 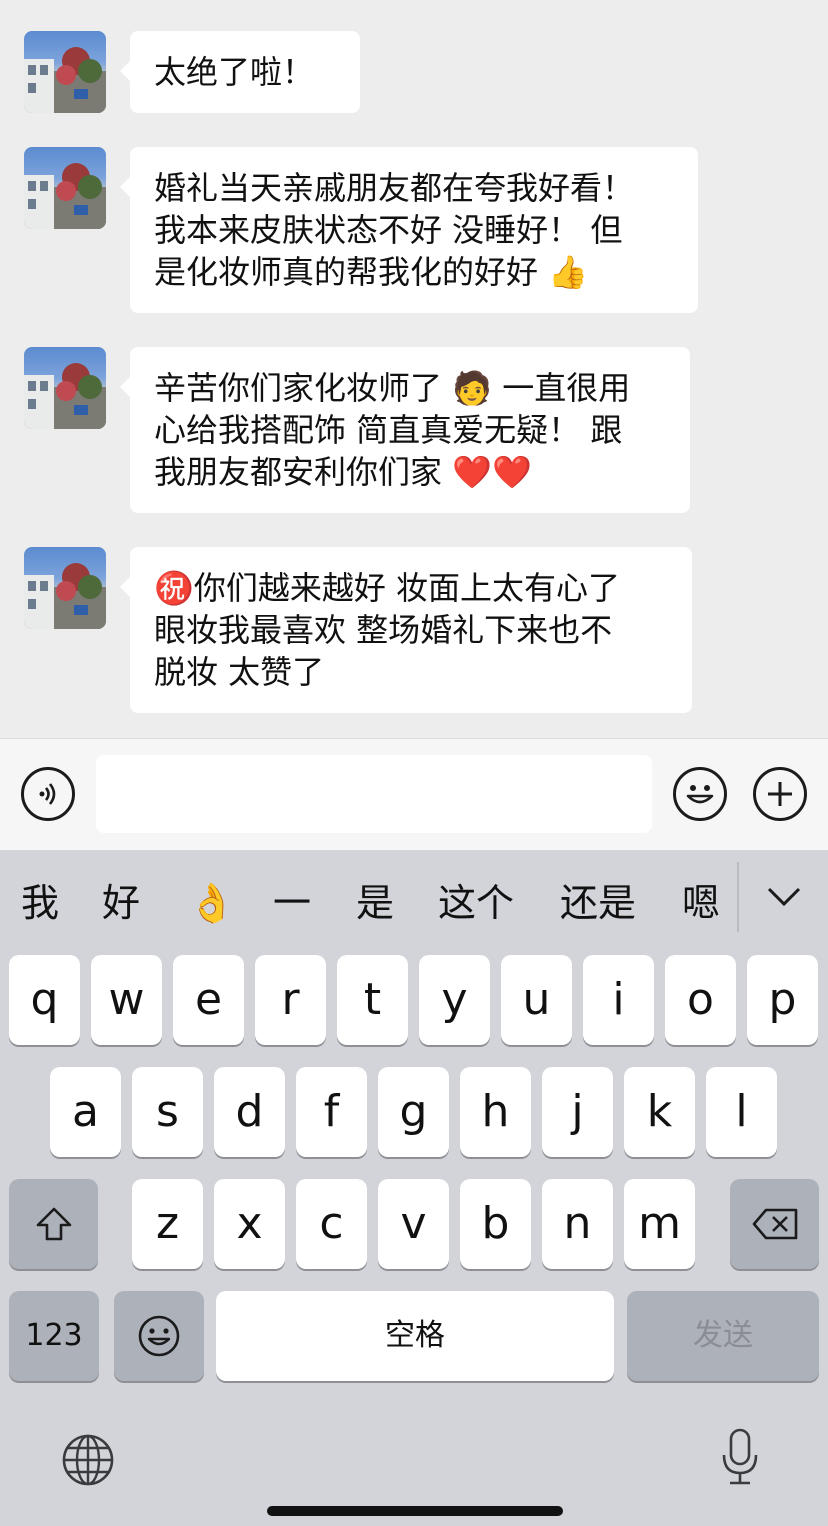 What do you see at coordinates (536, 1000) in the screenshot?
I see `key-u: u` at bounding box center [536, 1000].